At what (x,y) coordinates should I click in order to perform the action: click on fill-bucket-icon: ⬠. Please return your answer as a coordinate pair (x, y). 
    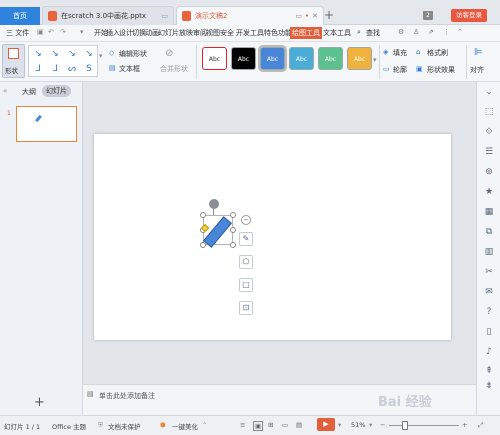
    Looking at the image, I should click on (246, 262).